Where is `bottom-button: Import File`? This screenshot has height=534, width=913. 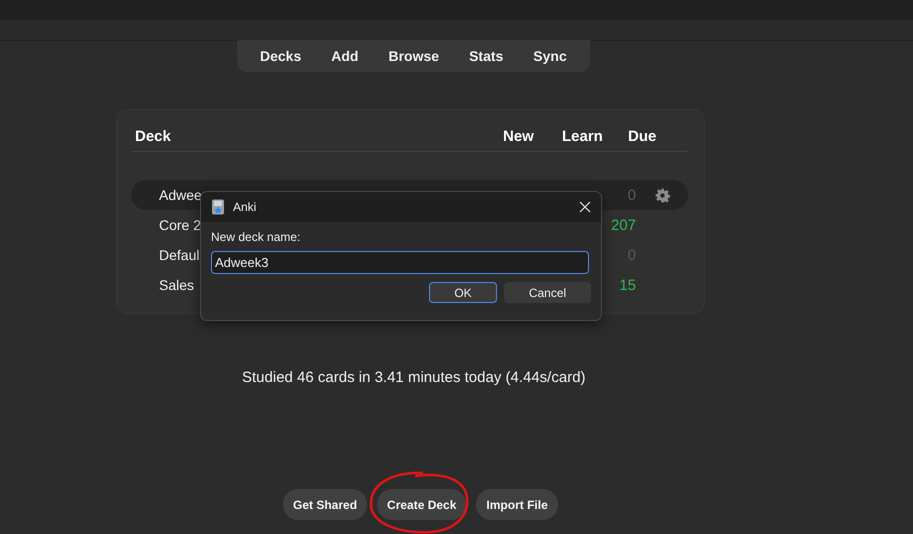
bottom-button: Import File is located at coordinates (517, 504).